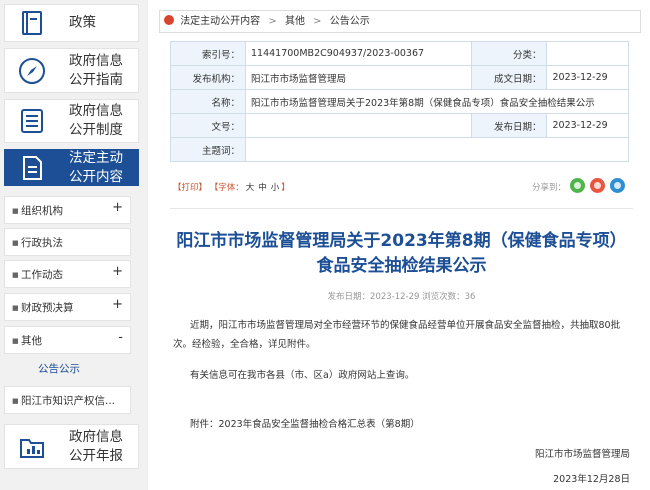  Describe the element at coordinates (509, 125) in the screenshot. I see `published-date-label: 发布日期：` at that location.